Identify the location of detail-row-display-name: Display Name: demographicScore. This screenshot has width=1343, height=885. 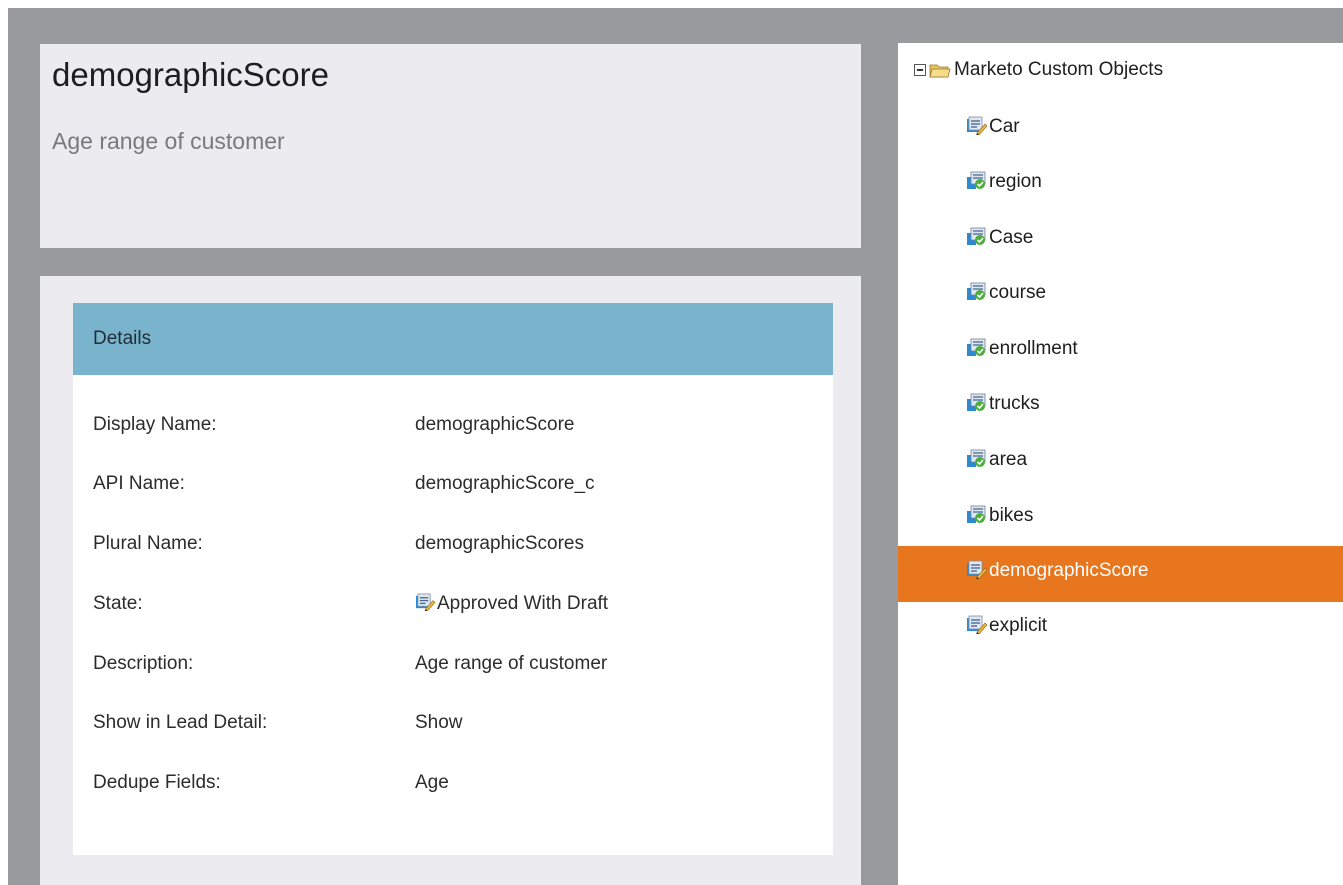
(453, 434).